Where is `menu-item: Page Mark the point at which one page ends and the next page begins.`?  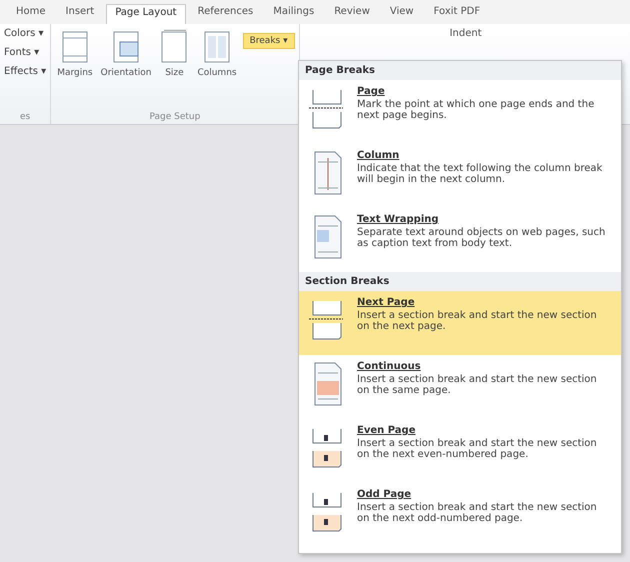 menu-item: Page Mark the point at which one page ends and the next page begins. is located at coordinates (460, 112).